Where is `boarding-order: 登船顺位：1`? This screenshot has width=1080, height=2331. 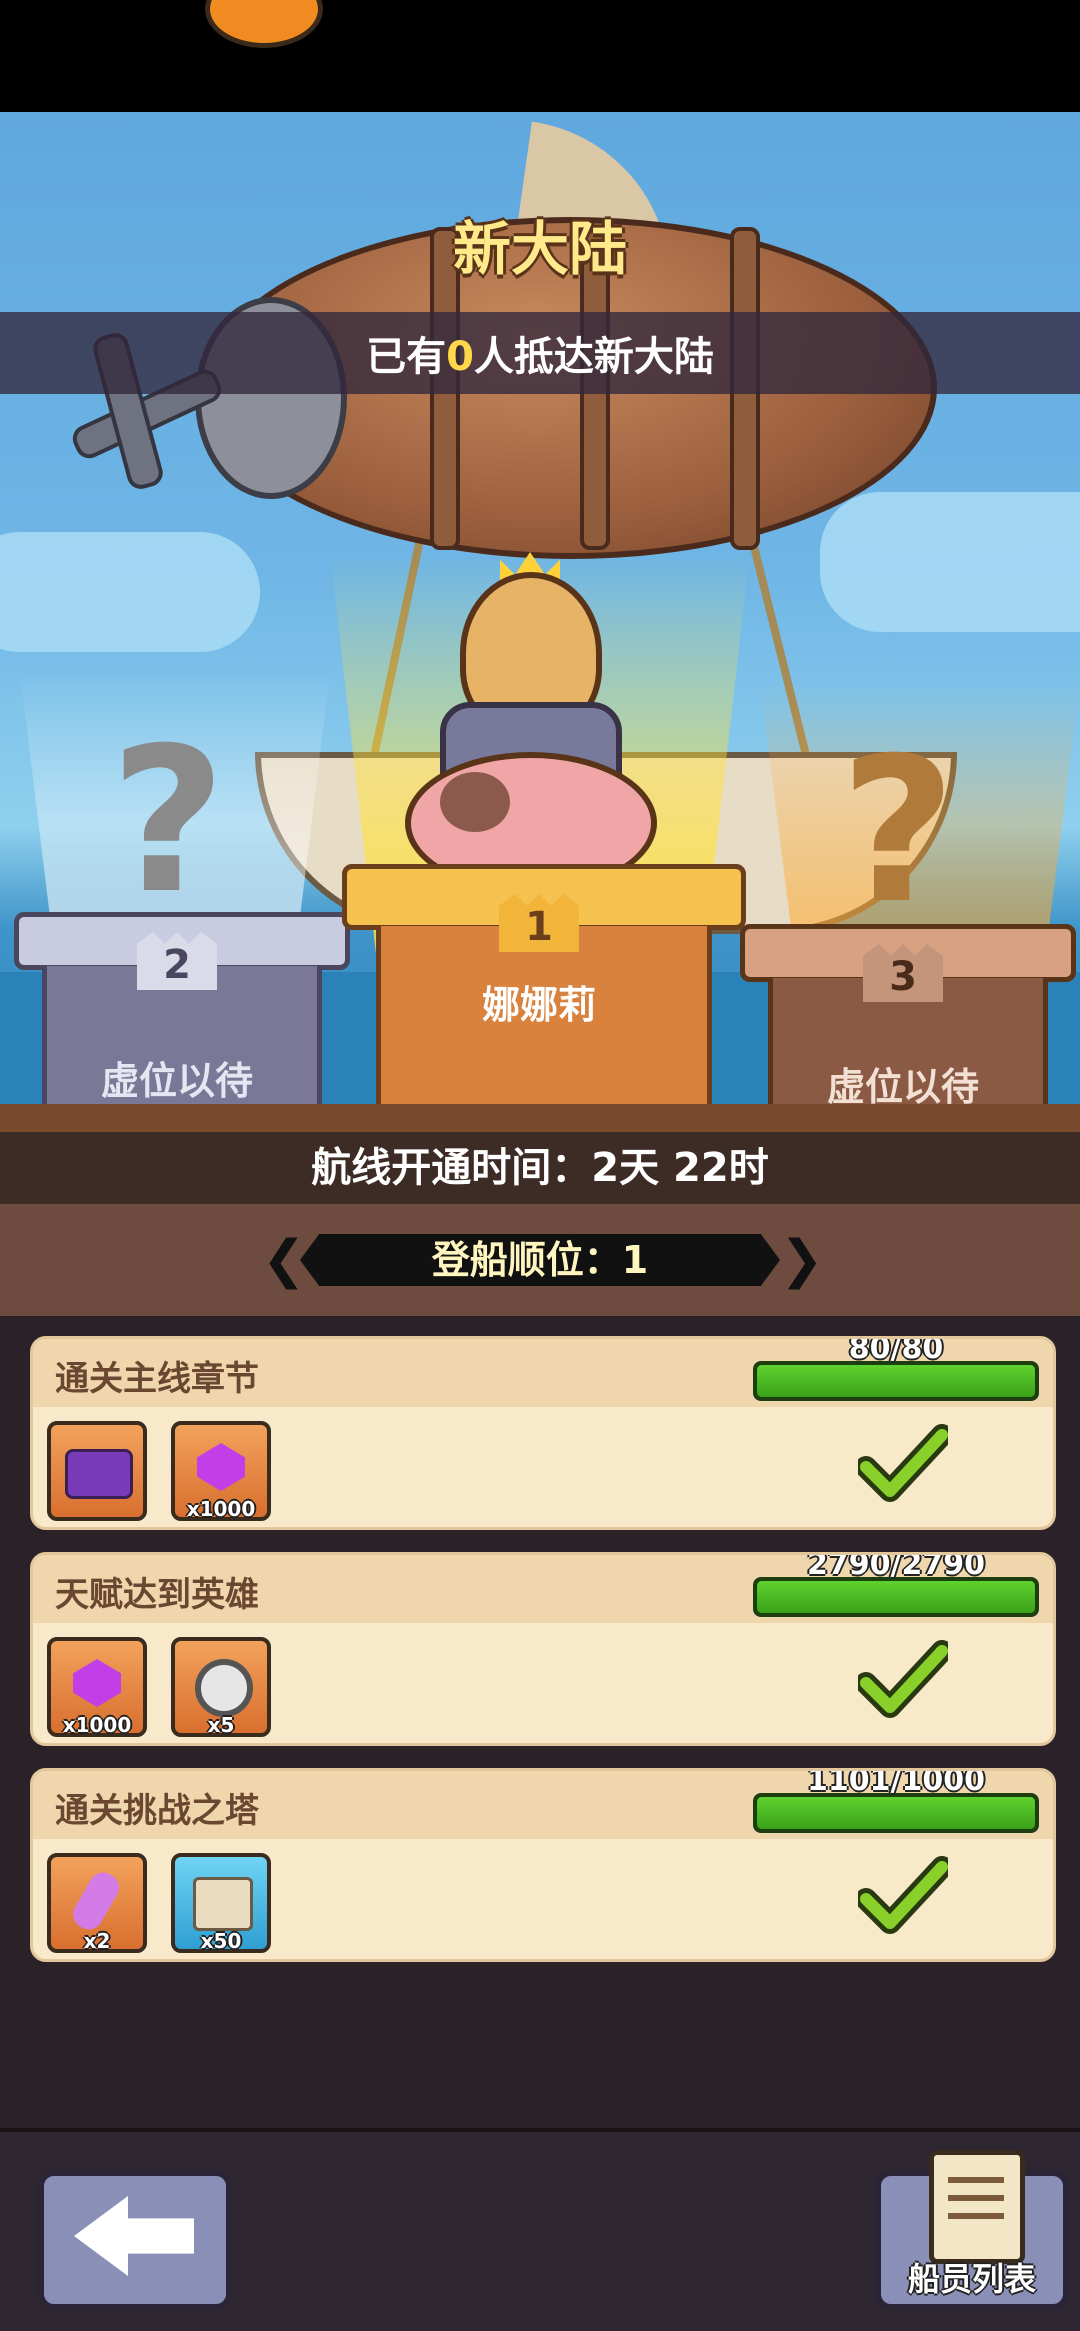
boarding-order: 登船顺位：1 is located at coordinates (540, 1260).